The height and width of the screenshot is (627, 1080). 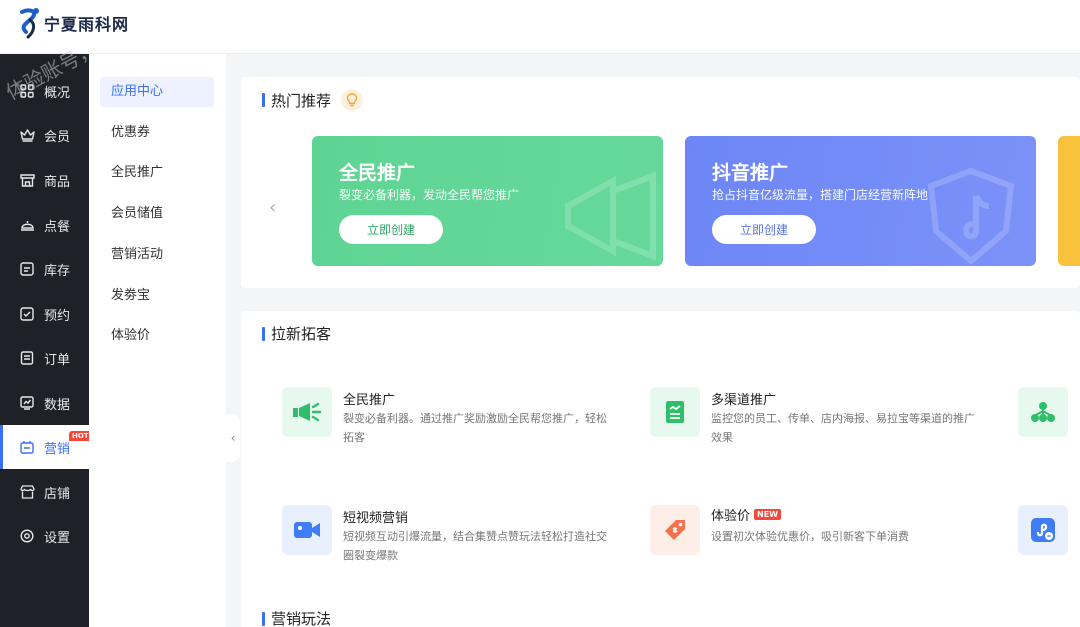 What do you see at coordinates (29, 23) in the screenshot?
I see `logo-icon` at bounding box center [29, 23].